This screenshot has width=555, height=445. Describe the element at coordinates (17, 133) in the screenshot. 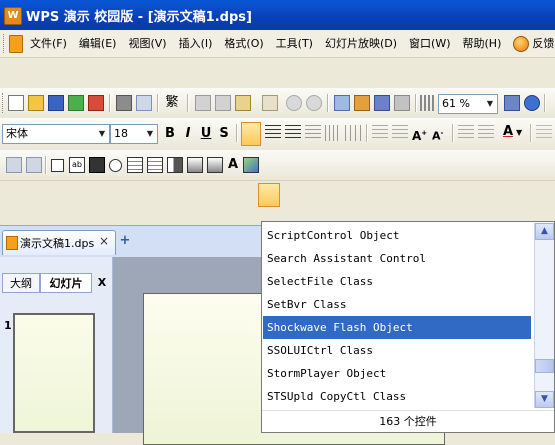

I see `font-name-value: 宋体` at that location.